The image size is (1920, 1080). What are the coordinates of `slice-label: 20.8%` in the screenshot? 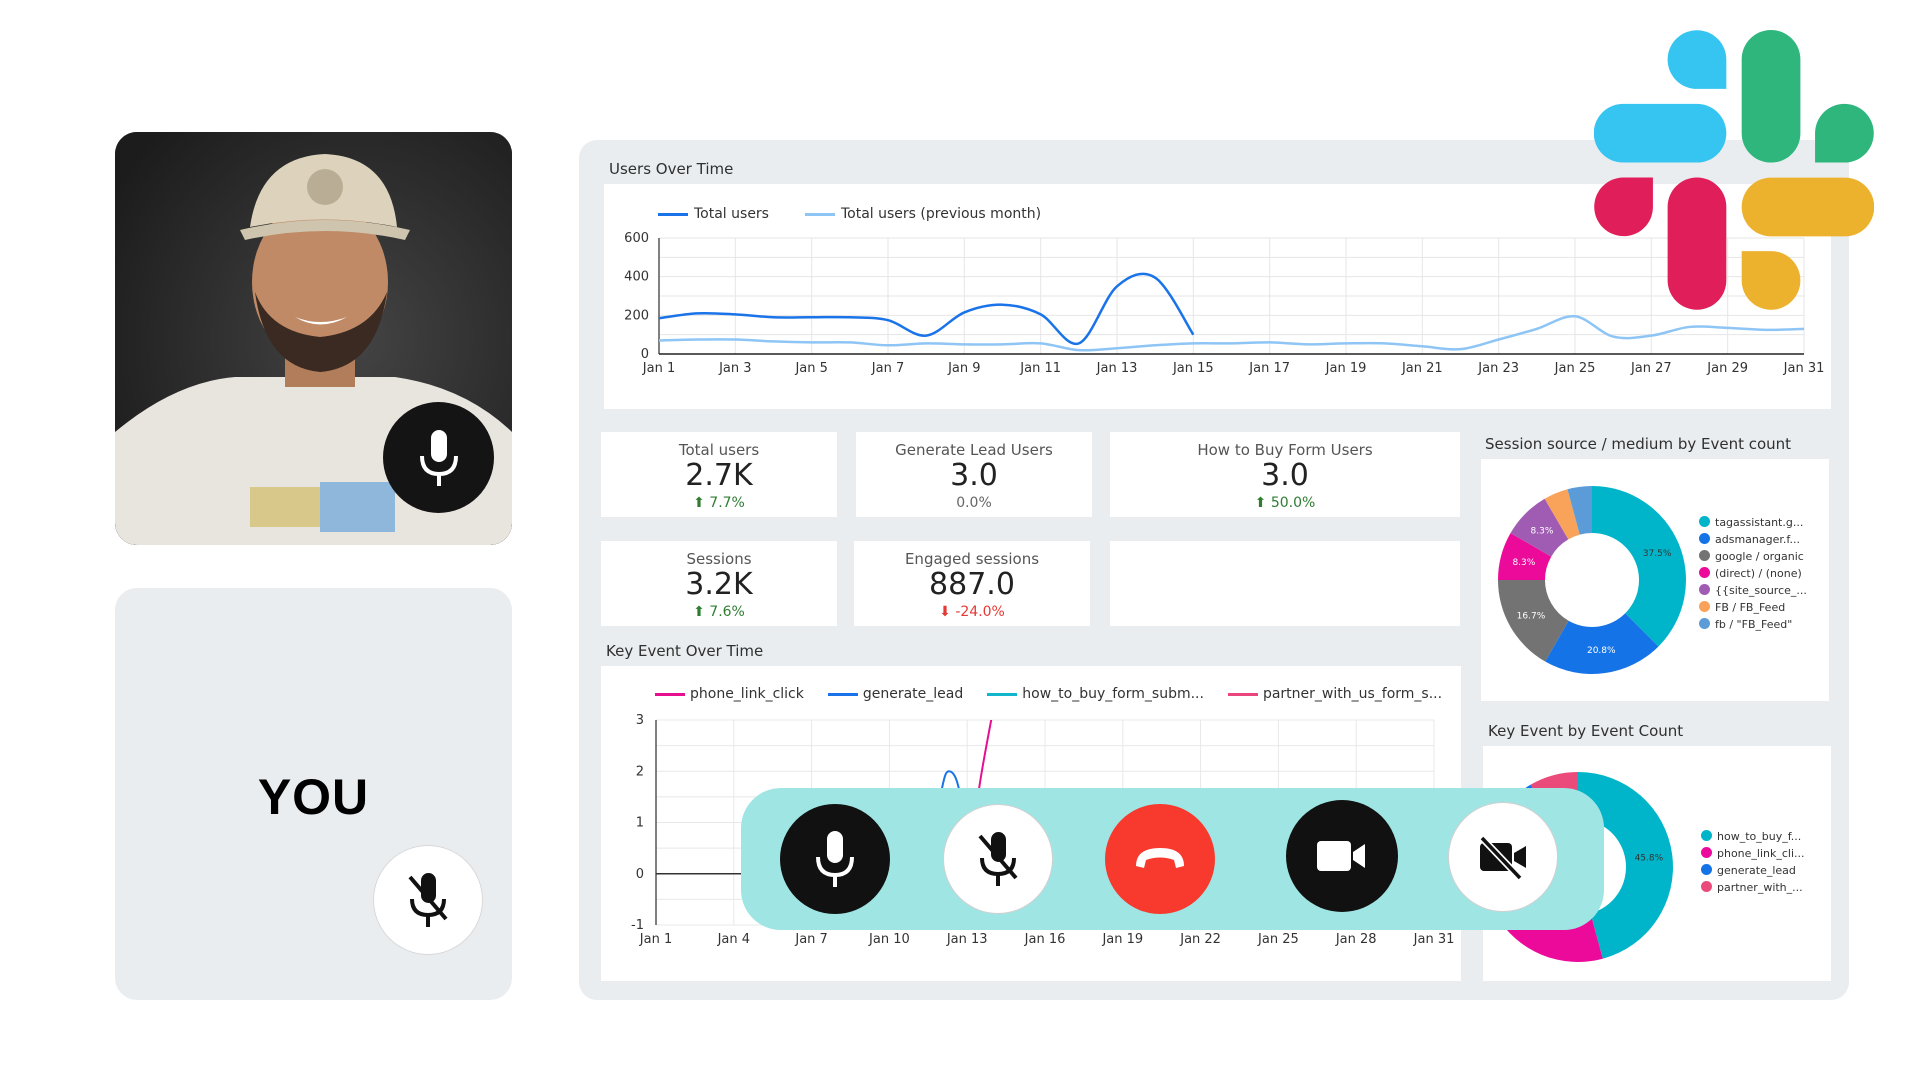 It's located at (1601, 651).